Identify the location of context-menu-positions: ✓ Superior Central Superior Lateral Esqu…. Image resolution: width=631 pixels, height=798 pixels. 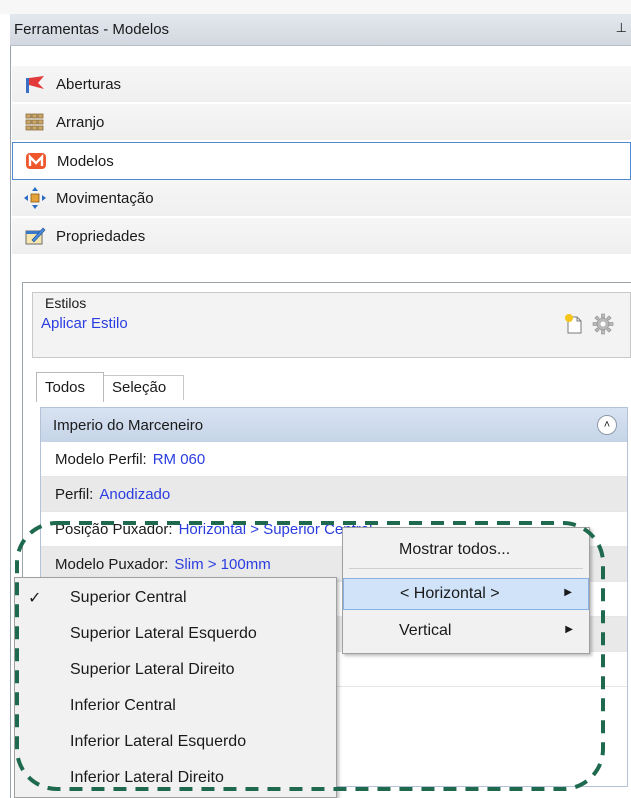
(175, 687).